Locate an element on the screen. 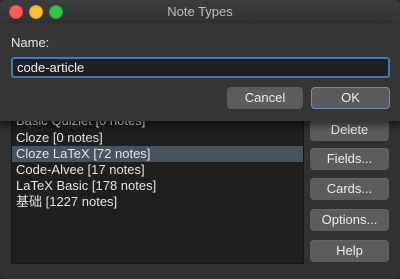 The height and width of the screenshot is (279, 400). delete-button: Delete is located at coordinates (349, 130).